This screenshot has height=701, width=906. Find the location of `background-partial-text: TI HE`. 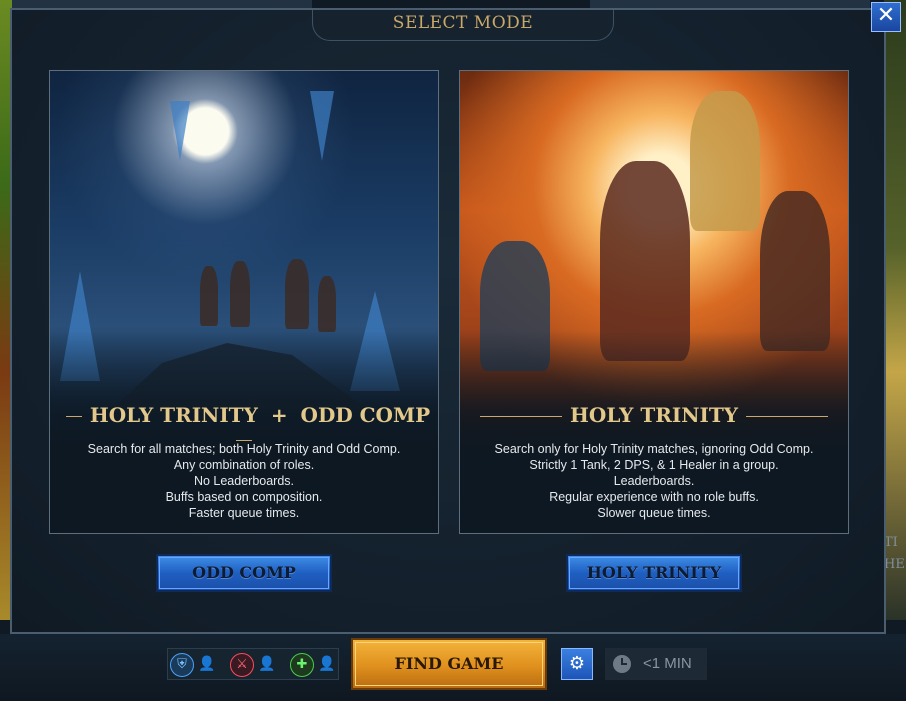

background-partial-text: TI HE is located at coordinates (894, 553).